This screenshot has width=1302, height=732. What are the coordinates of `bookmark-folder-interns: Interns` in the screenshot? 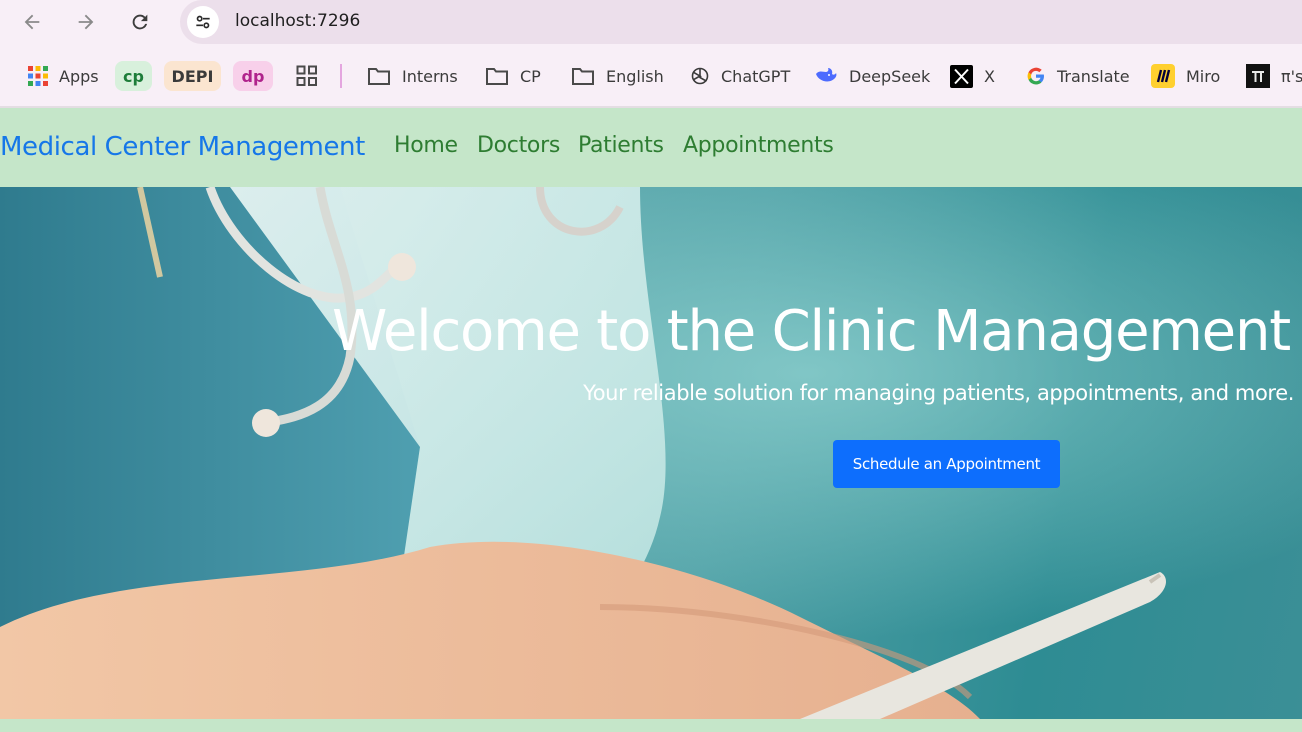 It's located at (412, 76).